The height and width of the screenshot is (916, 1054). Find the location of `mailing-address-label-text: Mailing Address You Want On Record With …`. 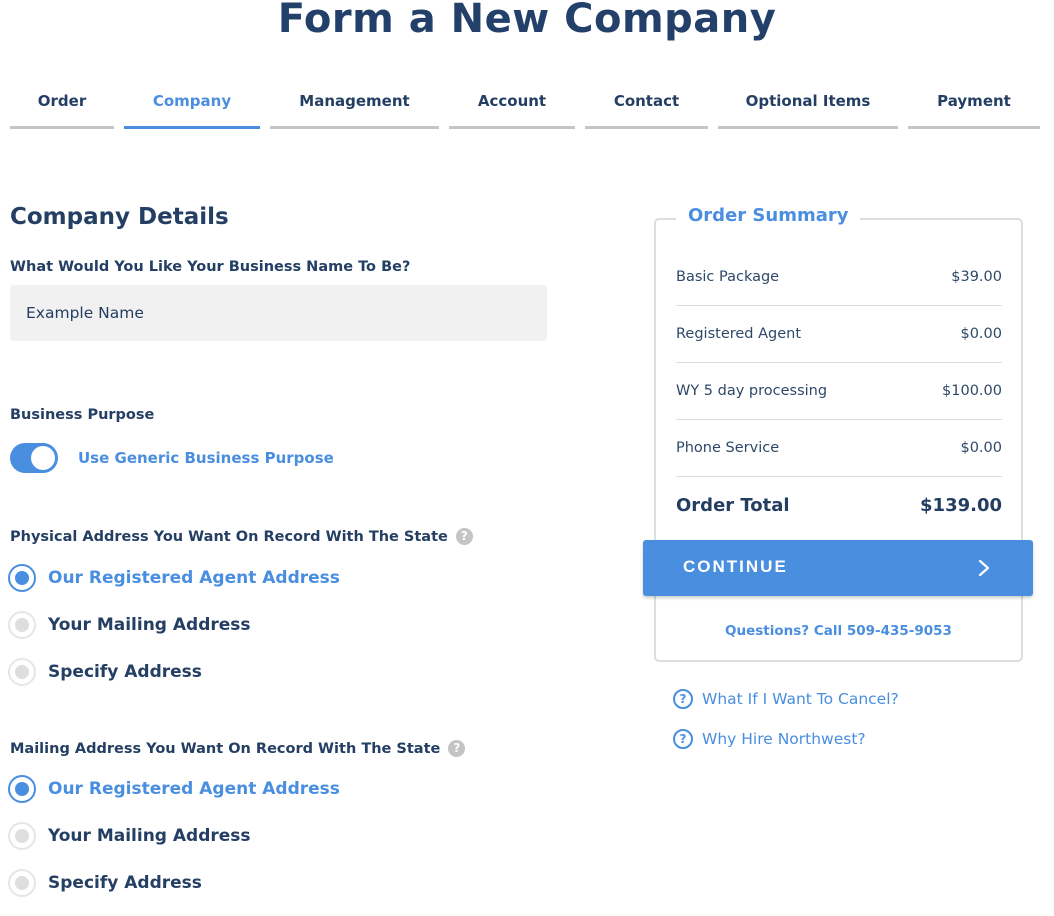

mailing-address-label-text: Mailing Address You Want On Record With … is located at coordinates (225, 749).